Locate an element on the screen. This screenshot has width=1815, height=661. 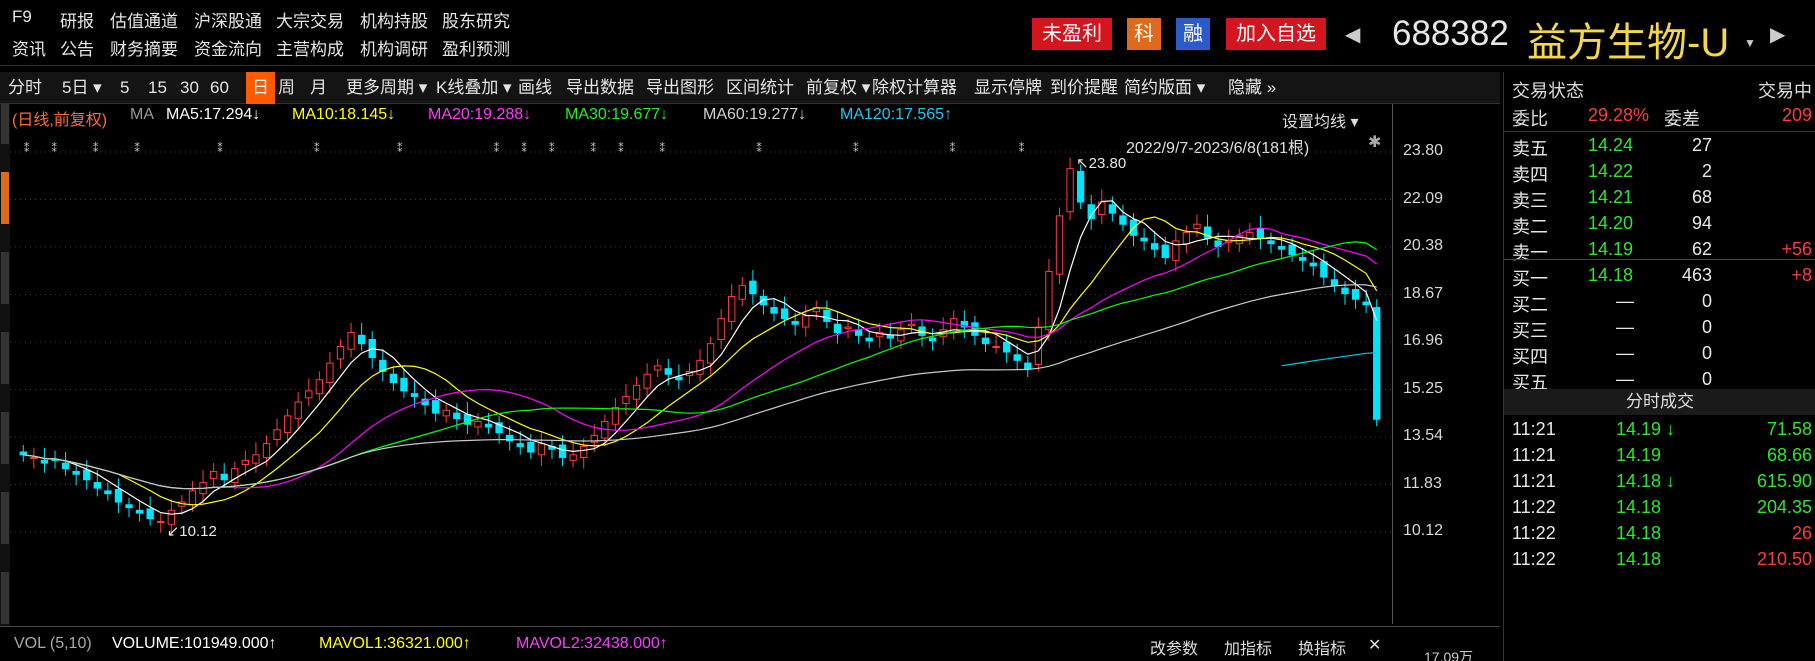
toolbar-item-10: K线叠加 ▾ is located at coordinates (474, 88).